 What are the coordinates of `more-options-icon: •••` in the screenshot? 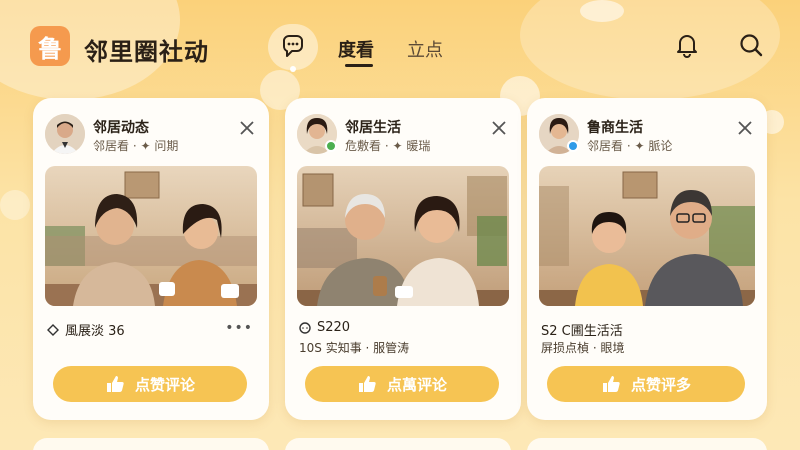 It's located at (239, 328).